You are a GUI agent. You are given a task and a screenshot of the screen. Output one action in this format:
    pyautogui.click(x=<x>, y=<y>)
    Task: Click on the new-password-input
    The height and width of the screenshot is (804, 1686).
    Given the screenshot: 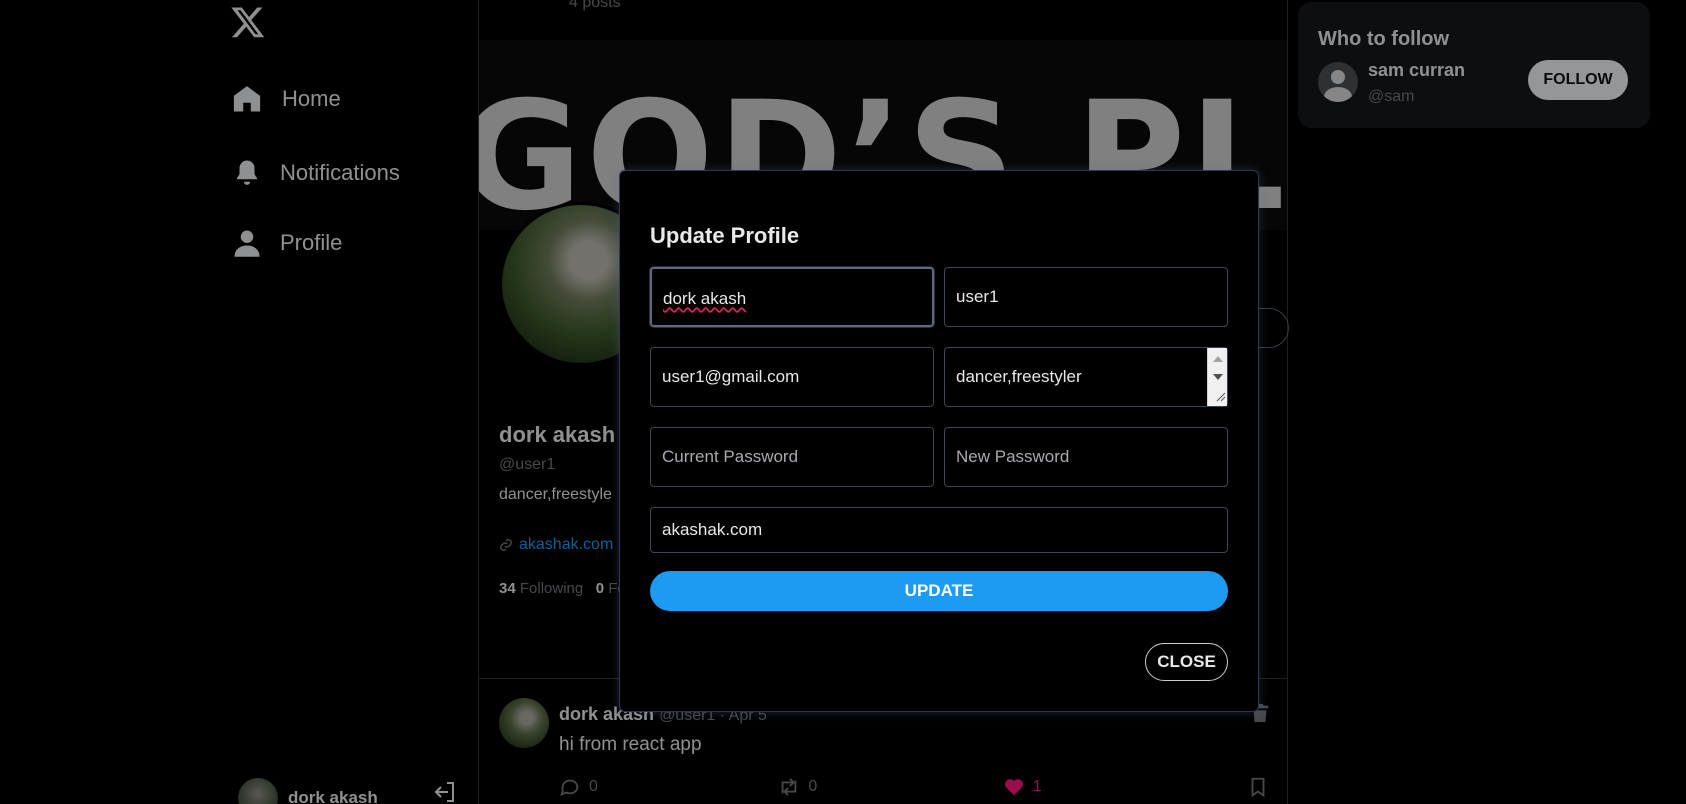 What is the action you would take?
    pyautogui.click(x=1086, y=457)
    